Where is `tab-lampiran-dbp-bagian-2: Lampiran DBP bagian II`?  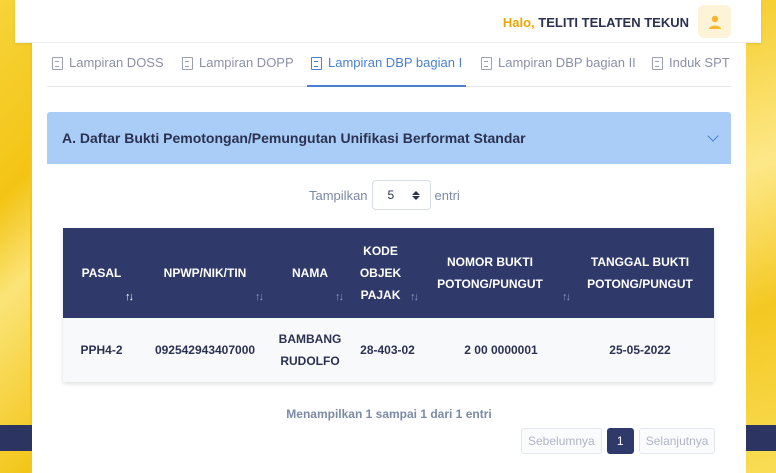 tab-lampiran-dbp-bagian-2: Lampiran DBP bagian II is located at coordinates (558, 71).